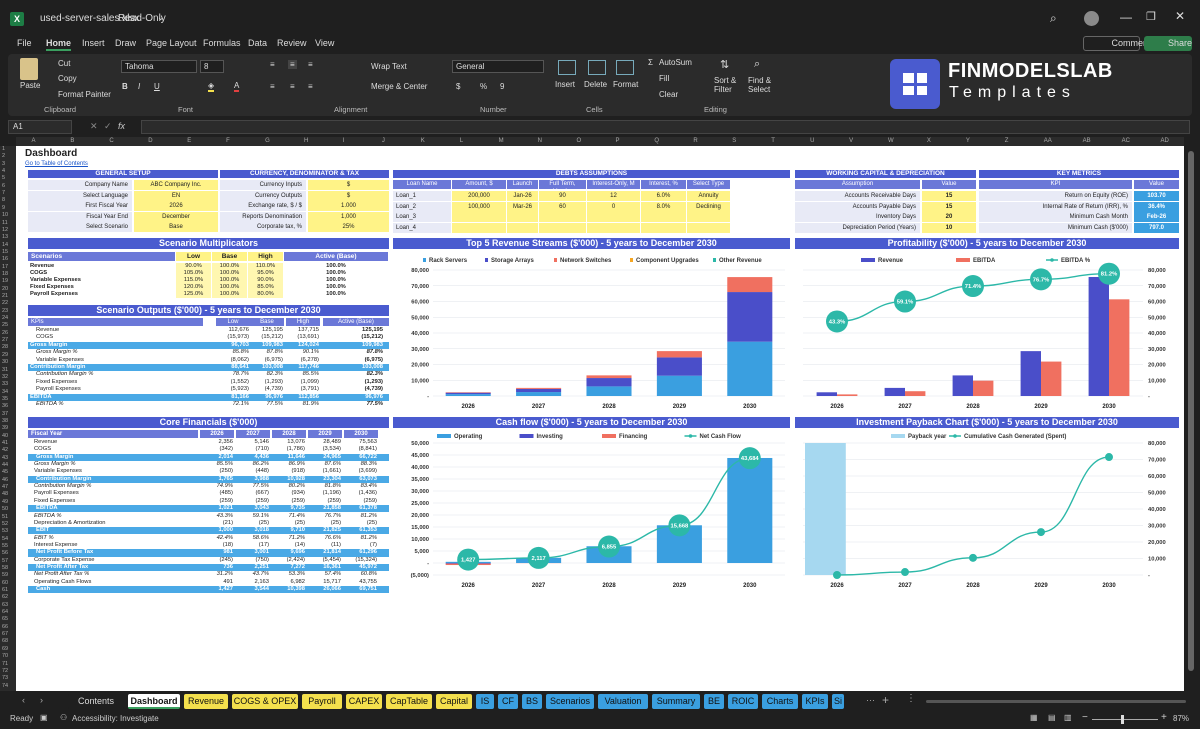  Describe the element at coordinates (5, 230) in the screenshot. I see `row-header: 12` at that location.